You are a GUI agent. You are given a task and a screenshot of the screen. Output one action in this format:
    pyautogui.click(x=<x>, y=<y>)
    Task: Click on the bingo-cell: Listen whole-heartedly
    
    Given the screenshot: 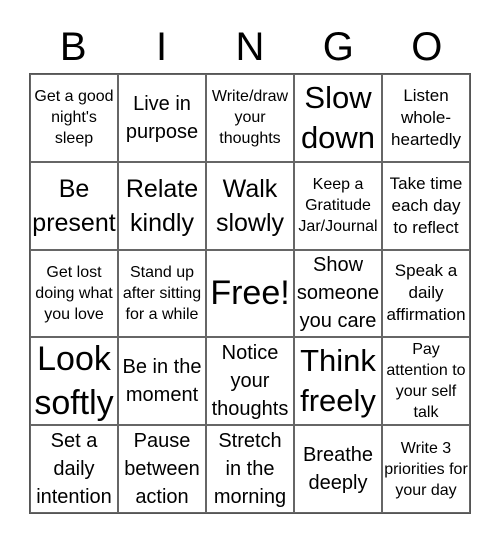 What is the action you would take?
    pyautogui.click(x=426, y=118)
    